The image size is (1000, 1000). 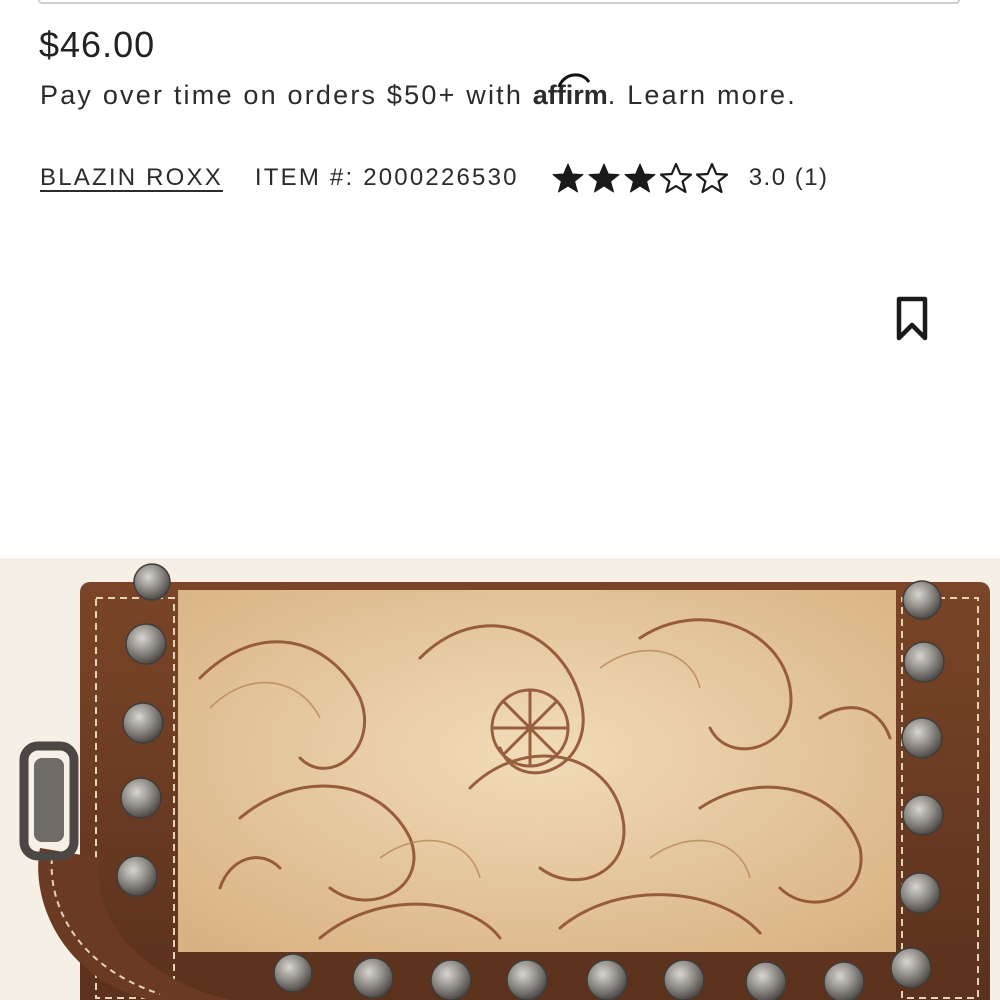 I want to click on bookmark-icon, so click(x=912, y=319).